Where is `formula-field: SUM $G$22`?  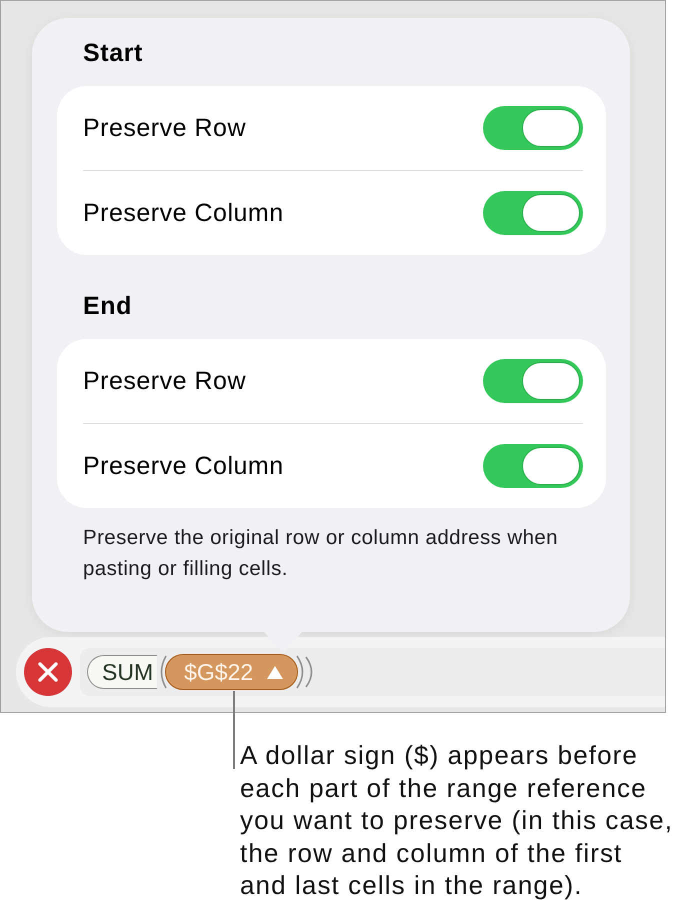
formula-field: SUM $G$22 is located at coordinates (372, 672).